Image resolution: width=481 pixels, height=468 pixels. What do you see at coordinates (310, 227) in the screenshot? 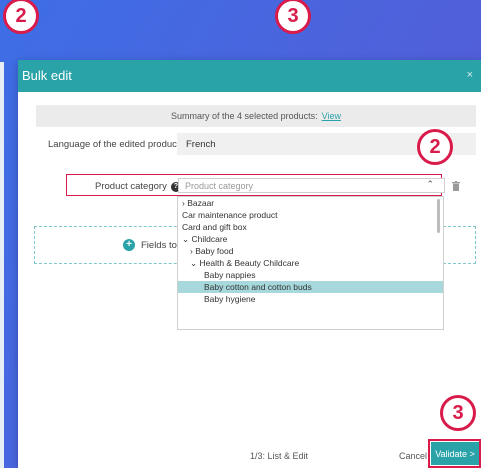
I see `dropdown-option: Card and gift box` at bounding box center [310, 227].